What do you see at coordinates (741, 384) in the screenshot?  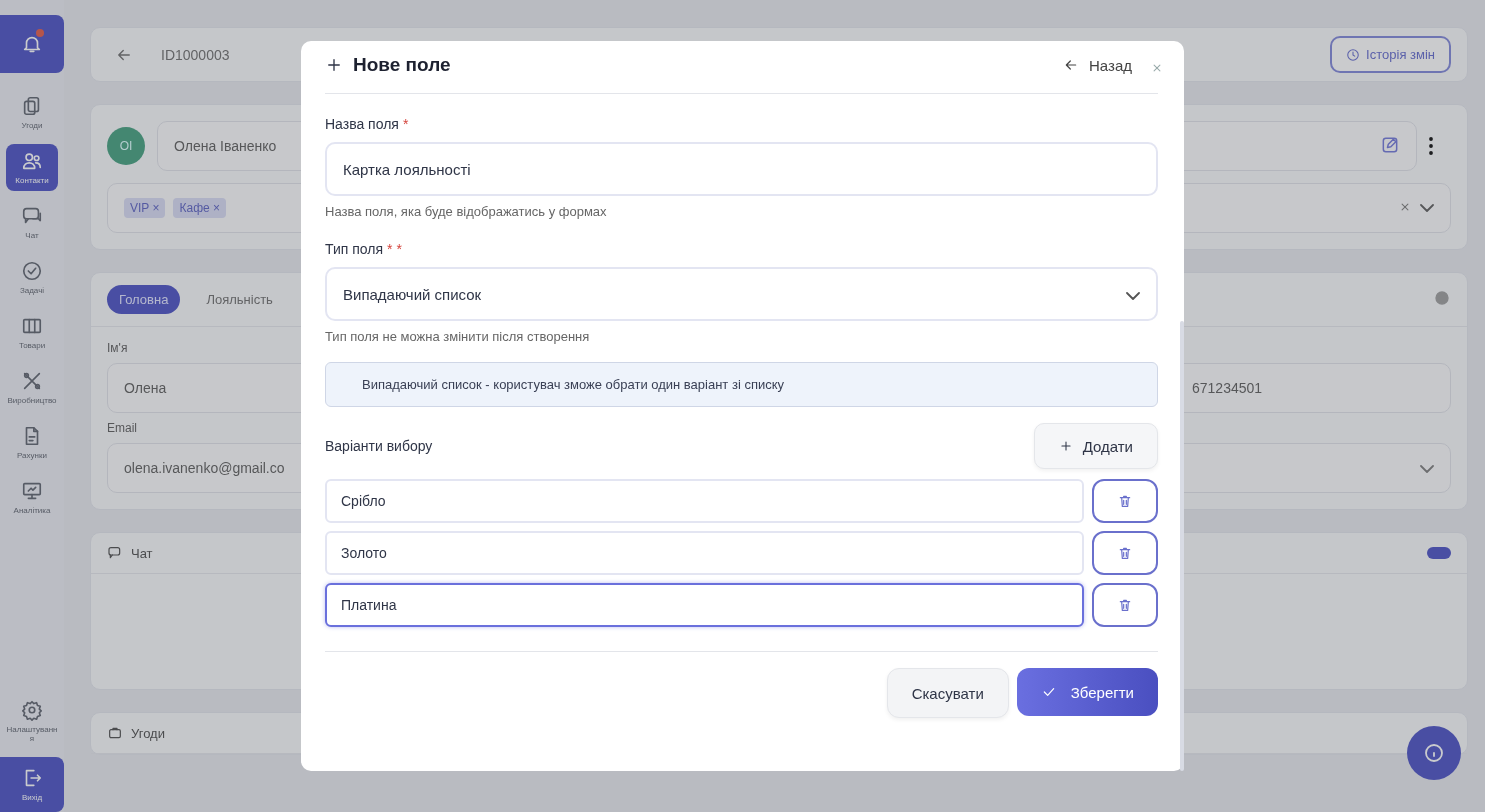 I see `info-banner: Випадаючий список - користувач зможе обрати один варіант зі списку` at bounding box center [741, 384].